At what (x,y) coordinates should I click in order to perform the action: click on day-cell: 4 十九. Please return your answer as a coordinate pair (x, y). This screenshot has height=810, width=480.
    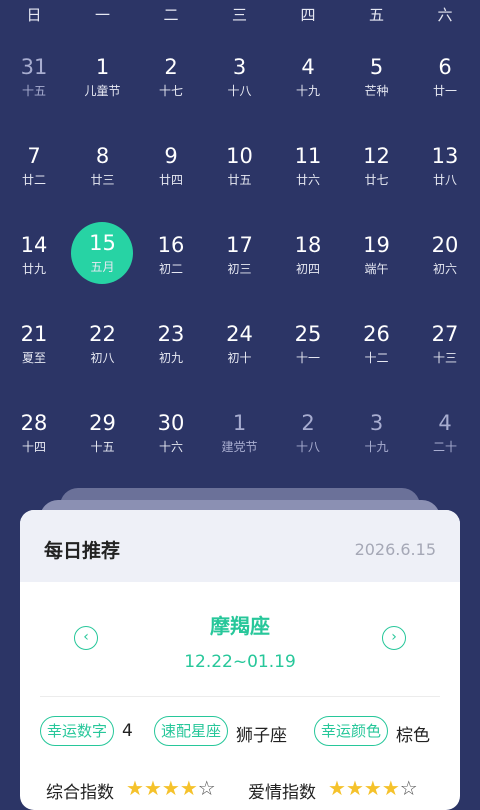
    Looking at the image, I should click on (308, 80).